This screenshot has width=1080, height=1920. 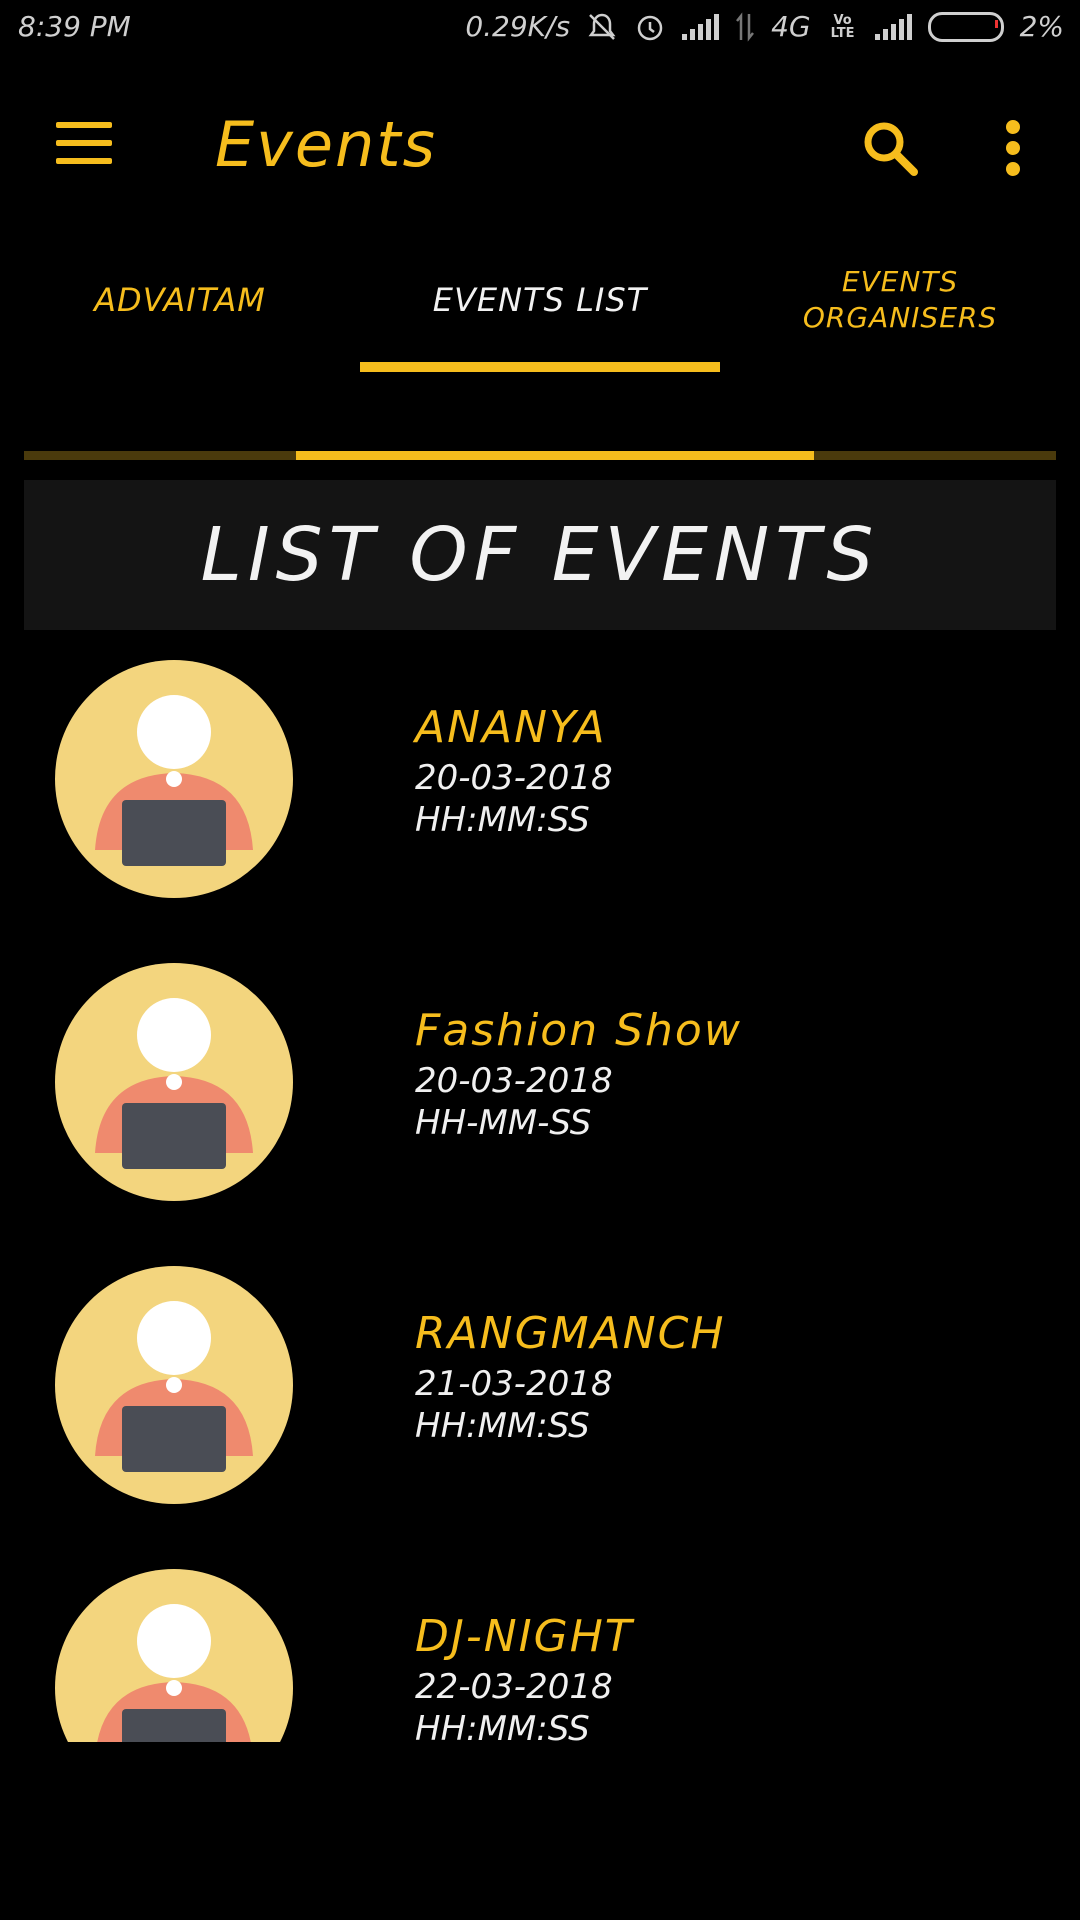 I want to click on event-details: RANGMANCH 21-03-2018 HH:MM:SS, so click(x=570, y=1377).